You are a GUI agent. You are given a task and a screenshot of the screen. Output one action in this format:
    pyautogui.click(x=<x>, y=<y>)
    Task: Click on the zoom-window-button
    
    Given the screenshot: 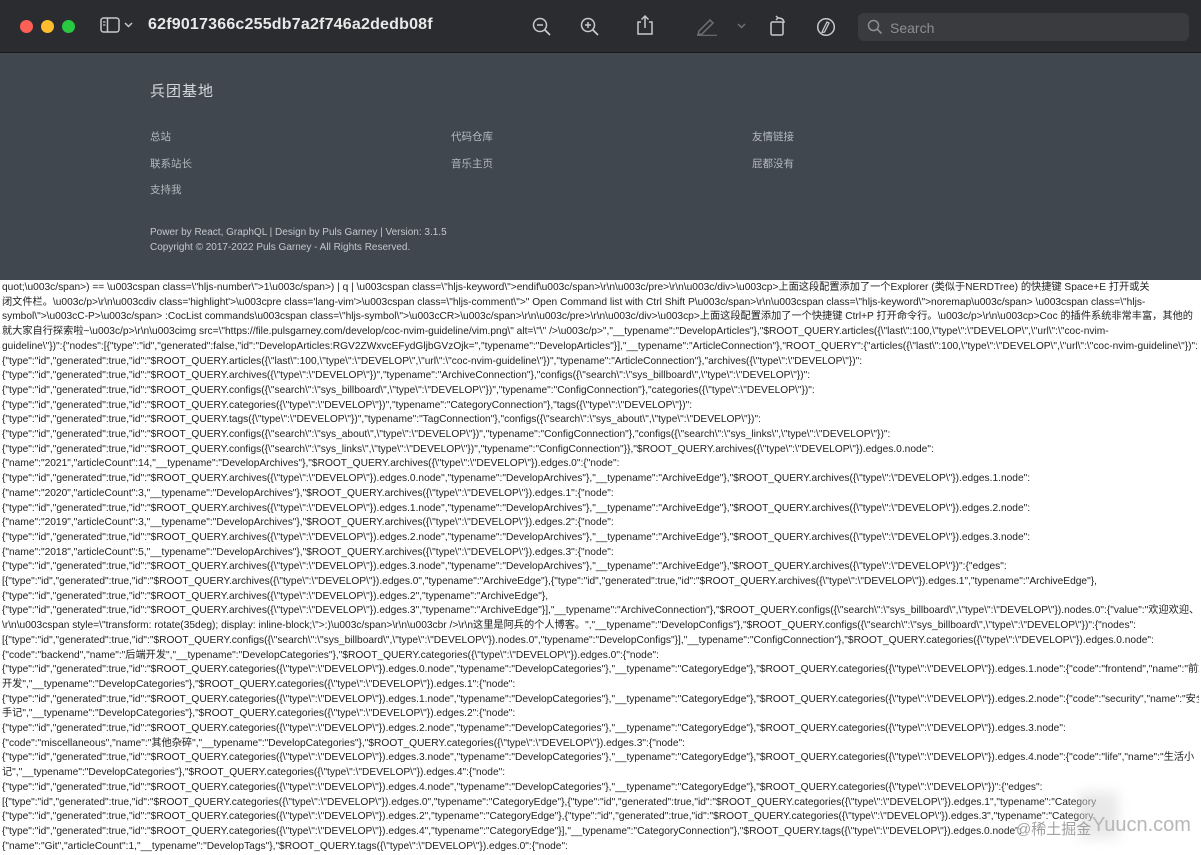 What is the action you would take?
    pyautogui.click(x=68, y=26)
    